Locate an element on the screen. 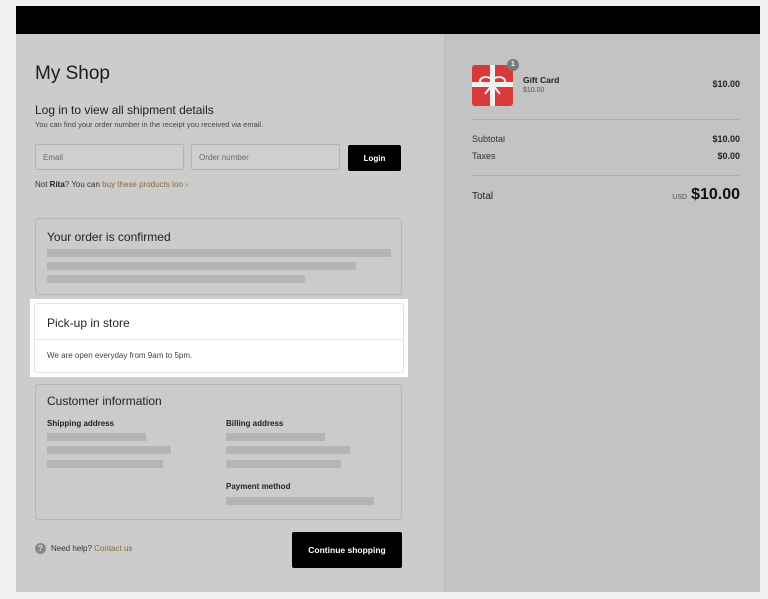 The image size is (768, 599). subtotal-label: Subtotal is located at coordinates (489, 139).